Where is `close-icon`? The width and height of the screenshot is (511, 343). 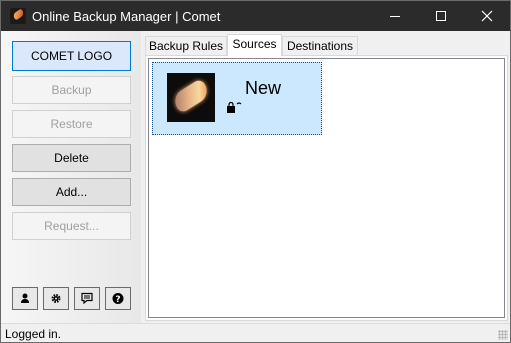
close-icon is located at coordinates (487, 16).